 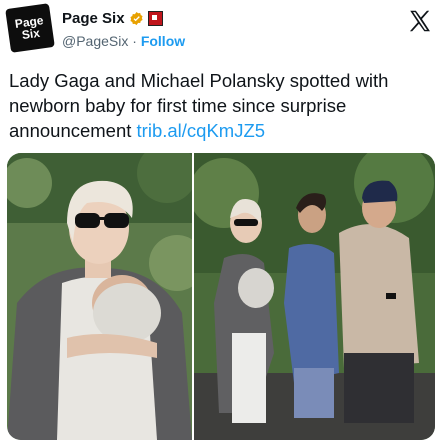 What do you see at coordinates (201, 130) in the screenshot?
I see `tweet-link: trib.al/cqKmJZ5` at bounding box center [201, 130].